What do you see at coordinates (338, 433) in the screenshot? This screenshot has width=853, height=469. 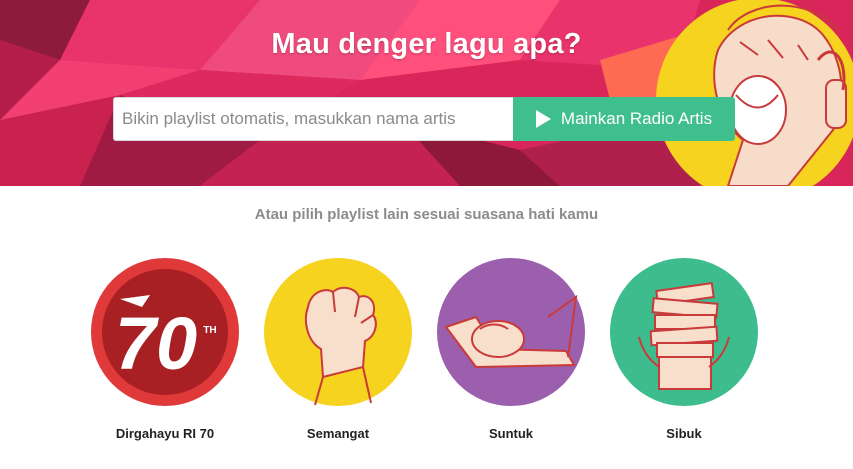 I see `mood-label: Semangat` at bounding box center [338, 433].